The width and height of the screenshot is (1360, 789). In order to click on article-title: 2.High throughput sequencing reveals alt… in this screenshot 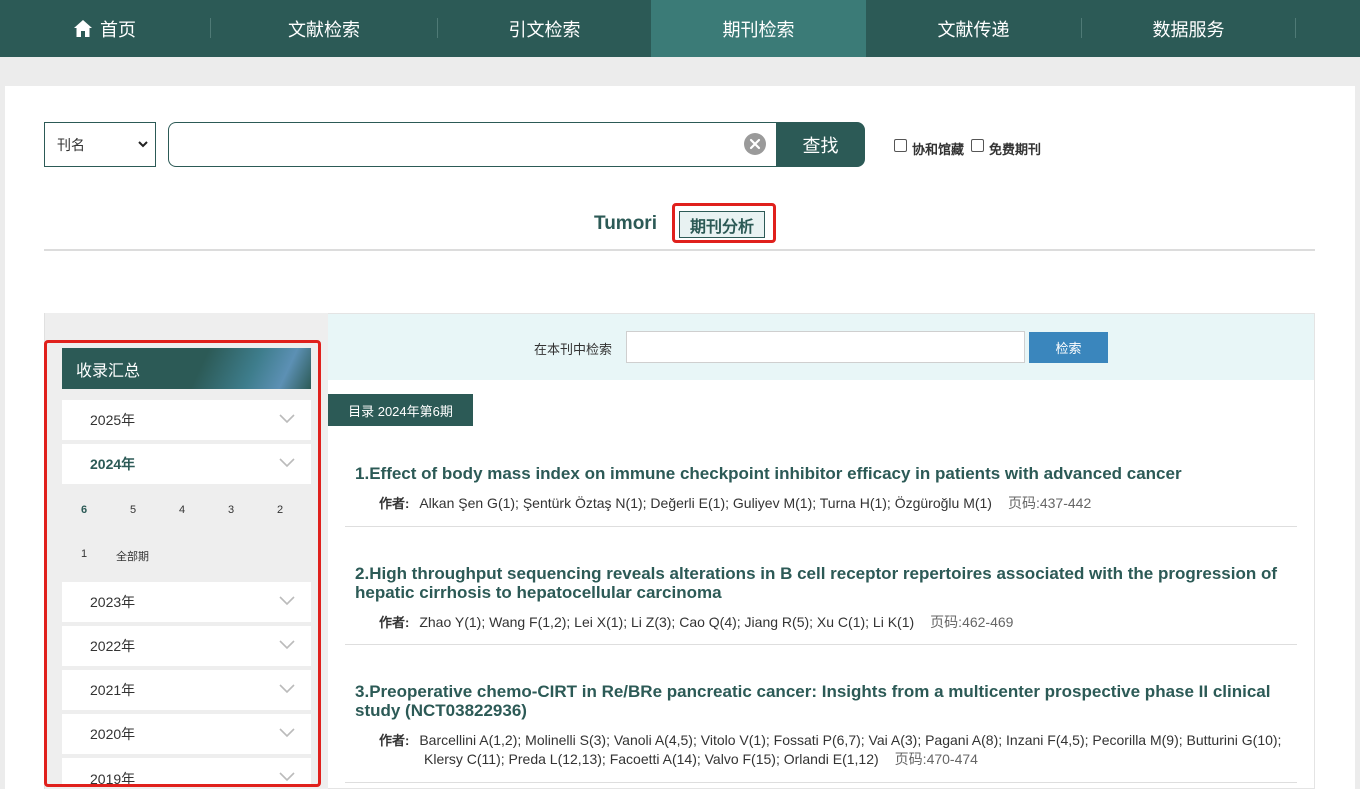, I will do `click(820, 583)`.